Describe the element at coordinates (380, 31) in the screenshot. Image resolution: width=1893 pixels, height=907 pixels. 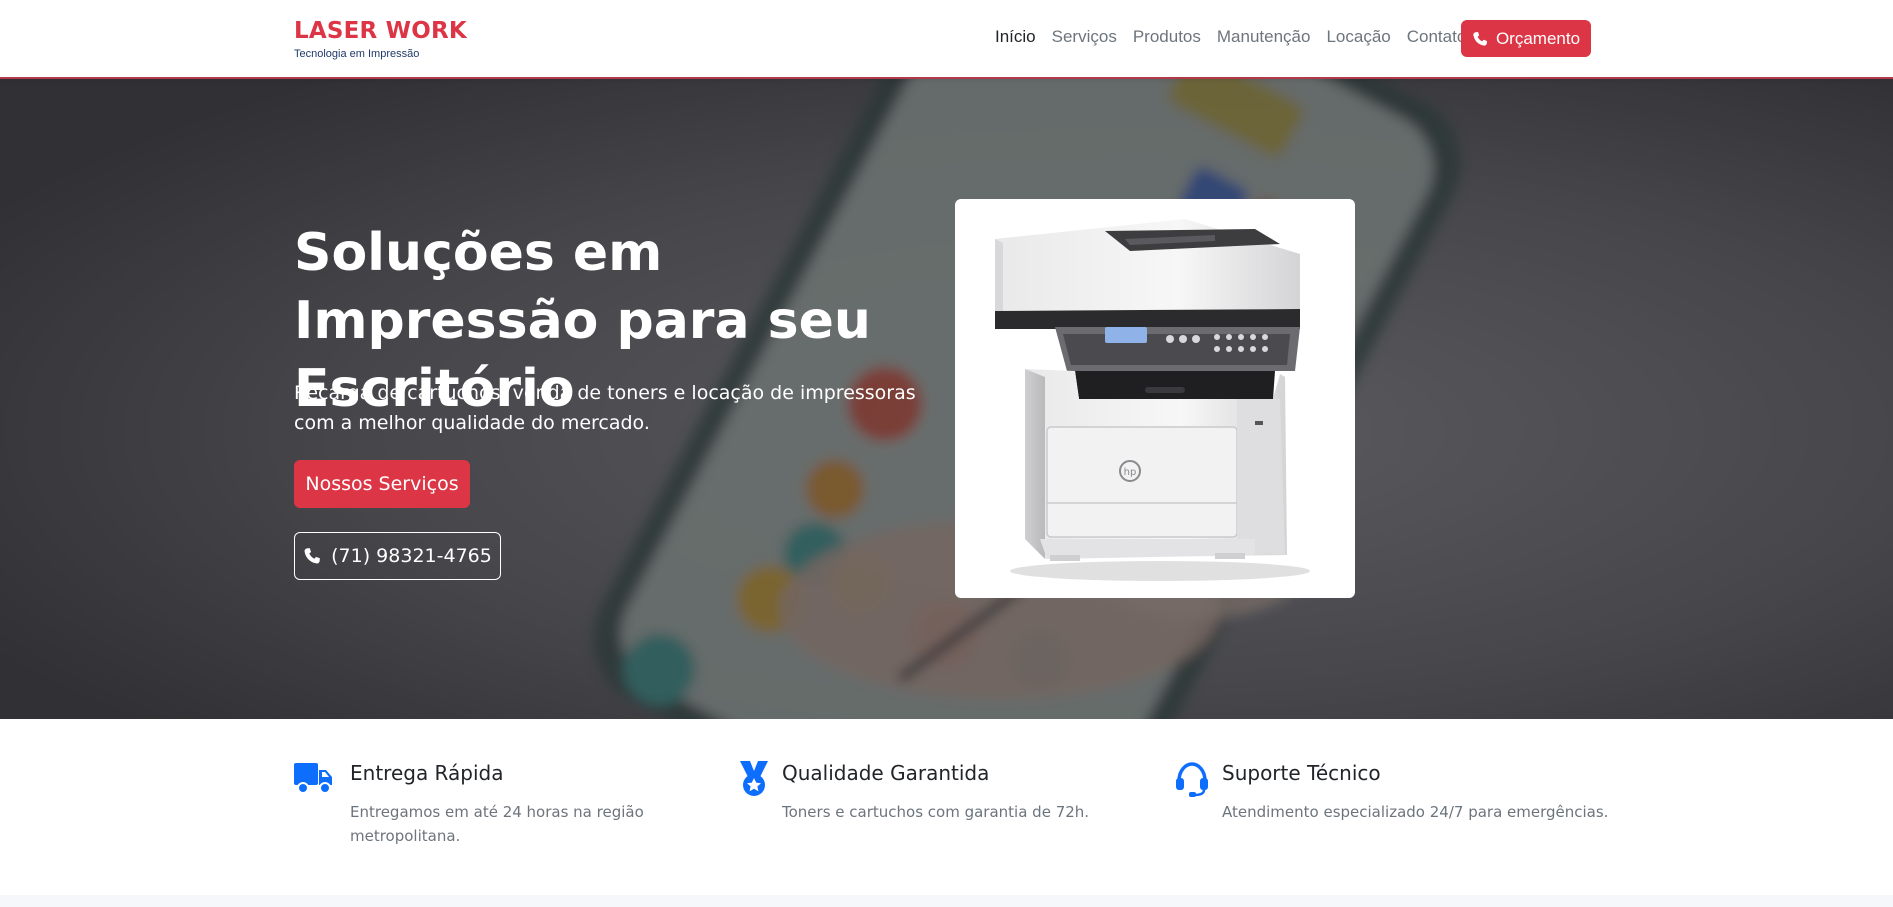
I see `brand-name: LASER WORK` at that location.